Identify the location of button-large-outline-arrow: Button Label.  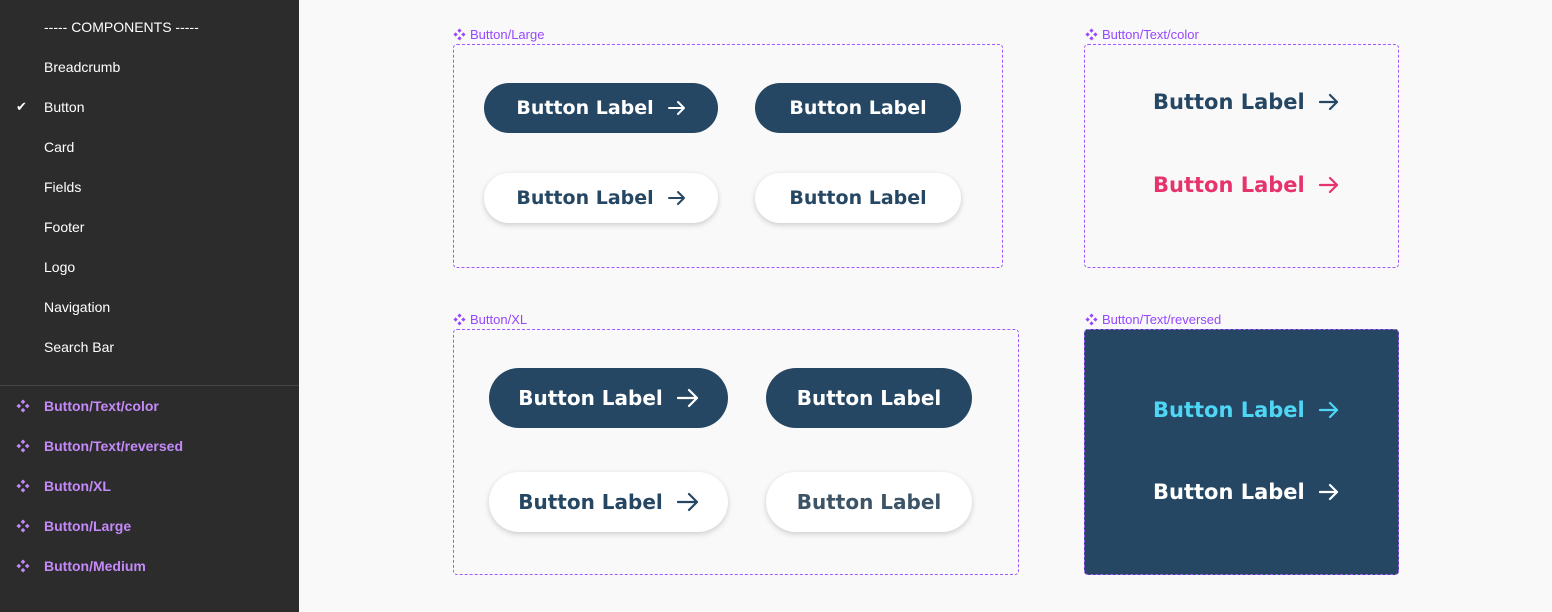
(601, 198).